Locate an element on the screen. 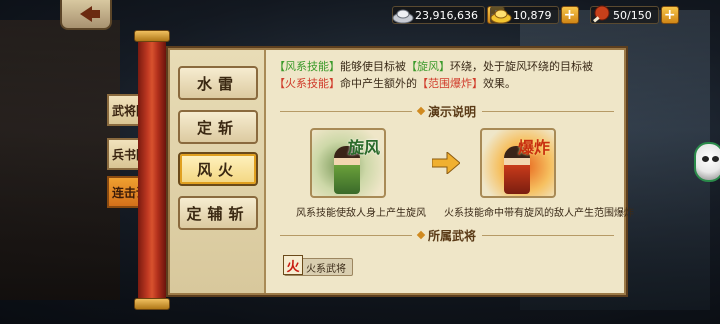  fire-general-label: 火系武将 is located at coordinates (326, 269).